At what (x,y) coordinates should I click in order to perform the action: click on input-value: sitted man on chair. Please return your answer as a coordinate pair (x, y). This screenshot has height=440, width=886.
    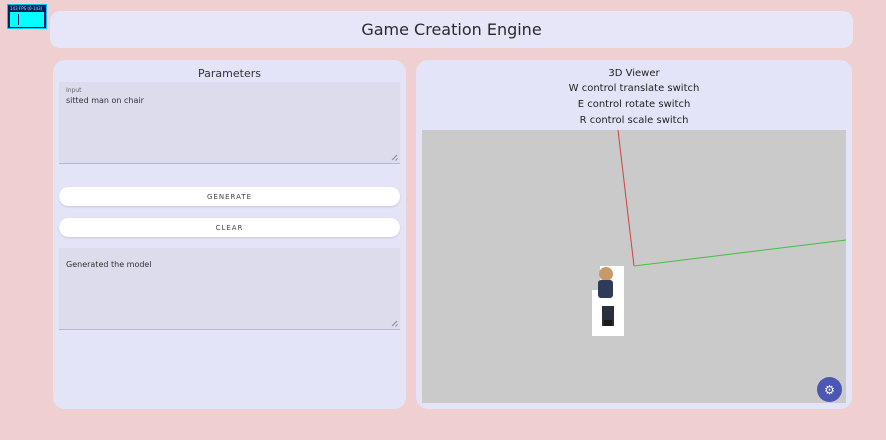
    Looking at the image, I should click on (105, 100).